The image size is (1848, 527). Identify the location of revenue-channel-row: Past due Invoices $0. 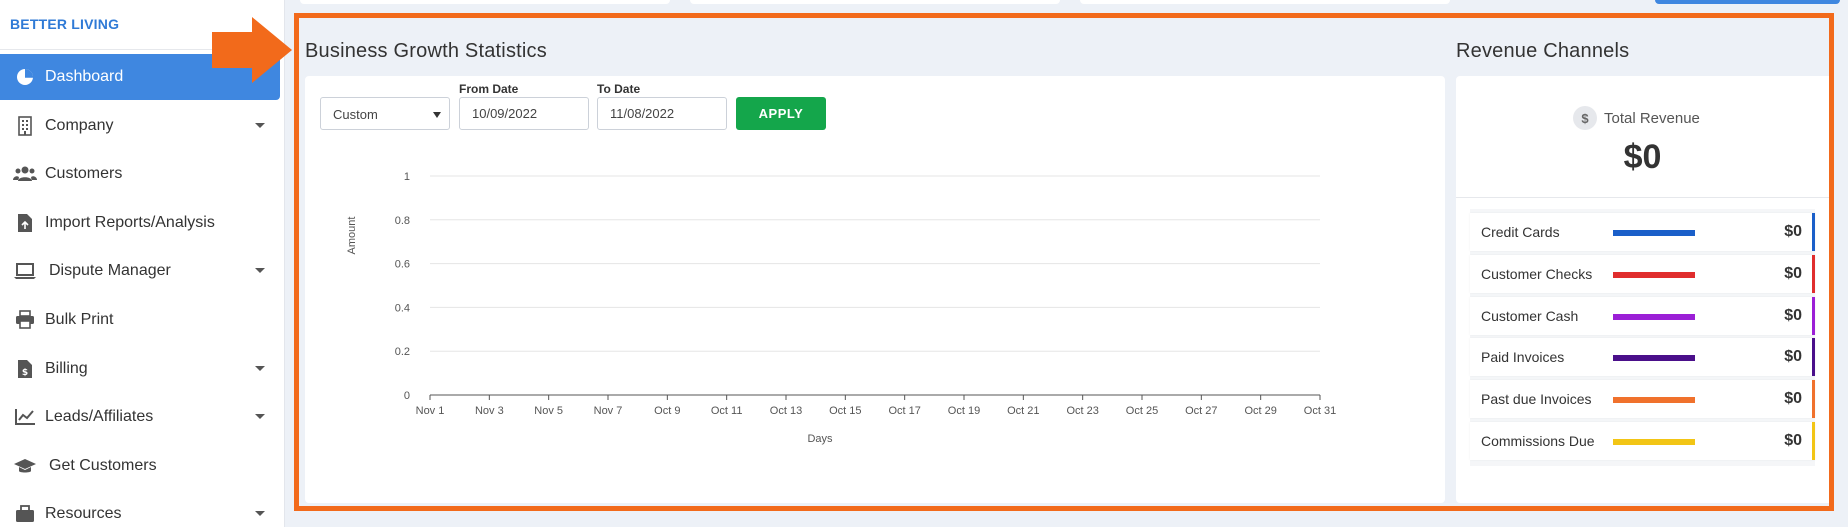
(1642, 399).